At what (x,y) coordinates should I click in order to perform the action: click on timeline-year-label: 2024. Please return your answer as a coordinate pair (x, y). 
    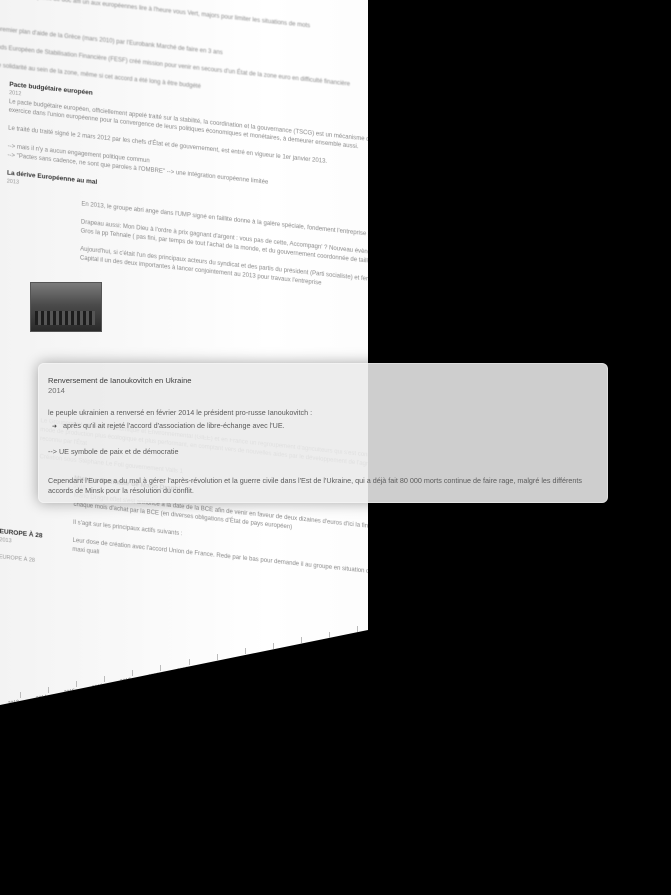
    Looking at the image, I should click on (322, 642).